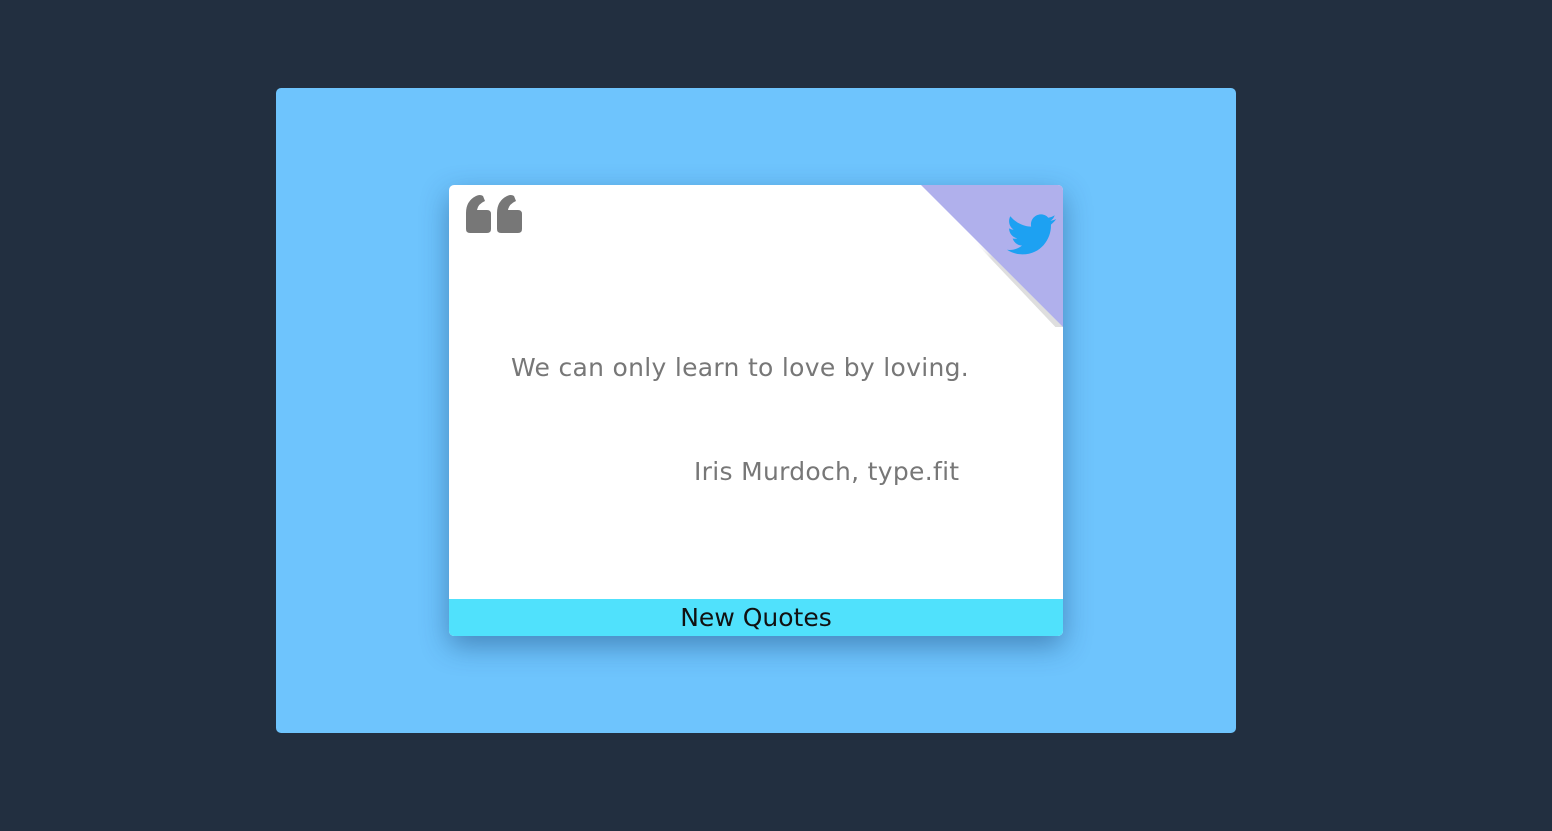 The image size is (1552, 831). I want to click on quote-text: We can only learn to love by loving., so click(740, 367).